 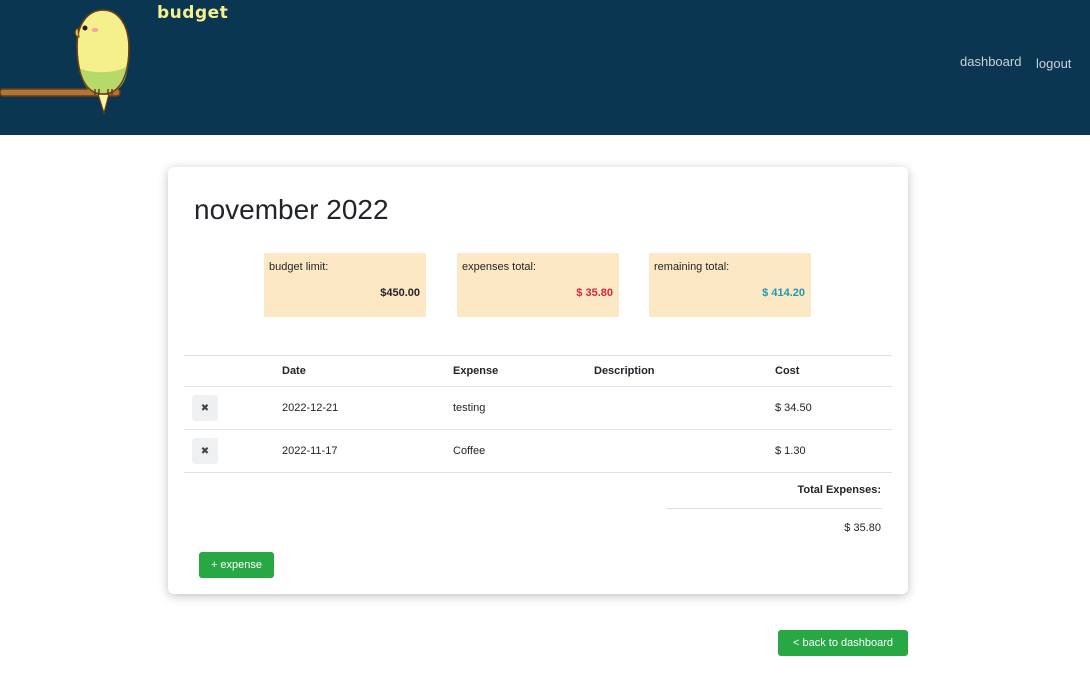 What do you see at coordinates (990, 61) in the screenshot?
I see `nav-dashboard-link: dashboard` at bounding box center [990, 61].